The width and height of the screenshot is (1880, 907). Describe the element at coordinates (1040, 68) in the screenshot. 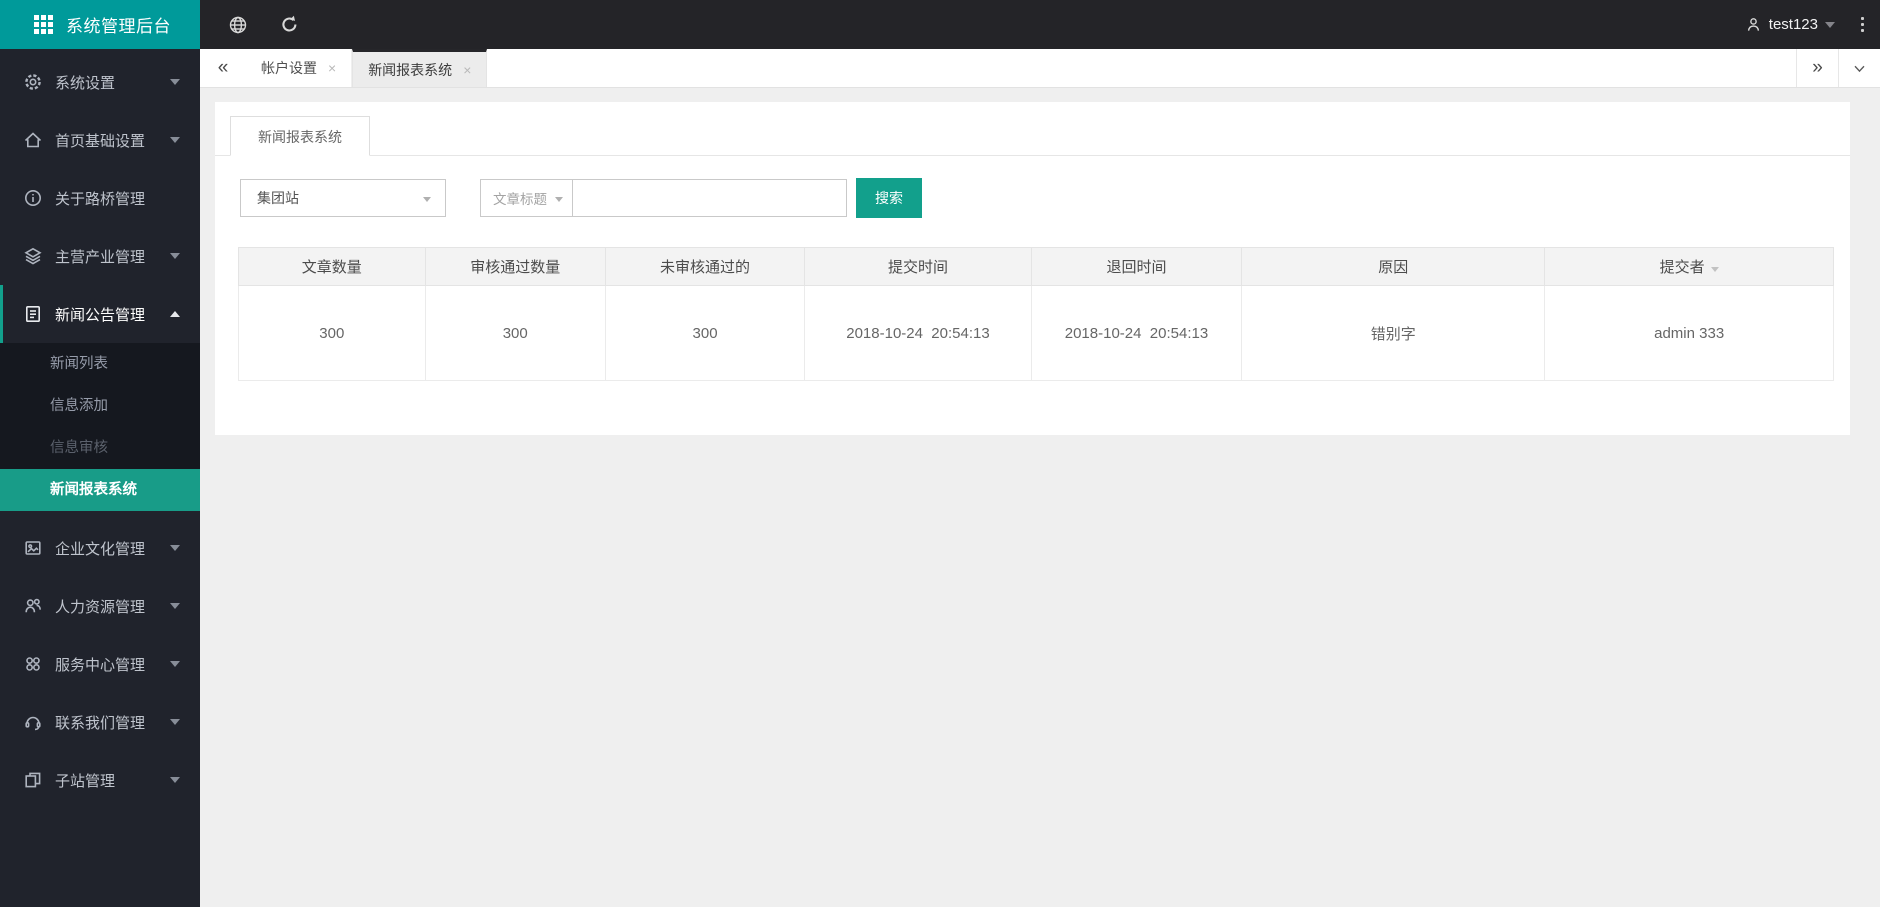

I see `tabbar: « 帐户设置 × 新闻报表系统 × »` at that location.